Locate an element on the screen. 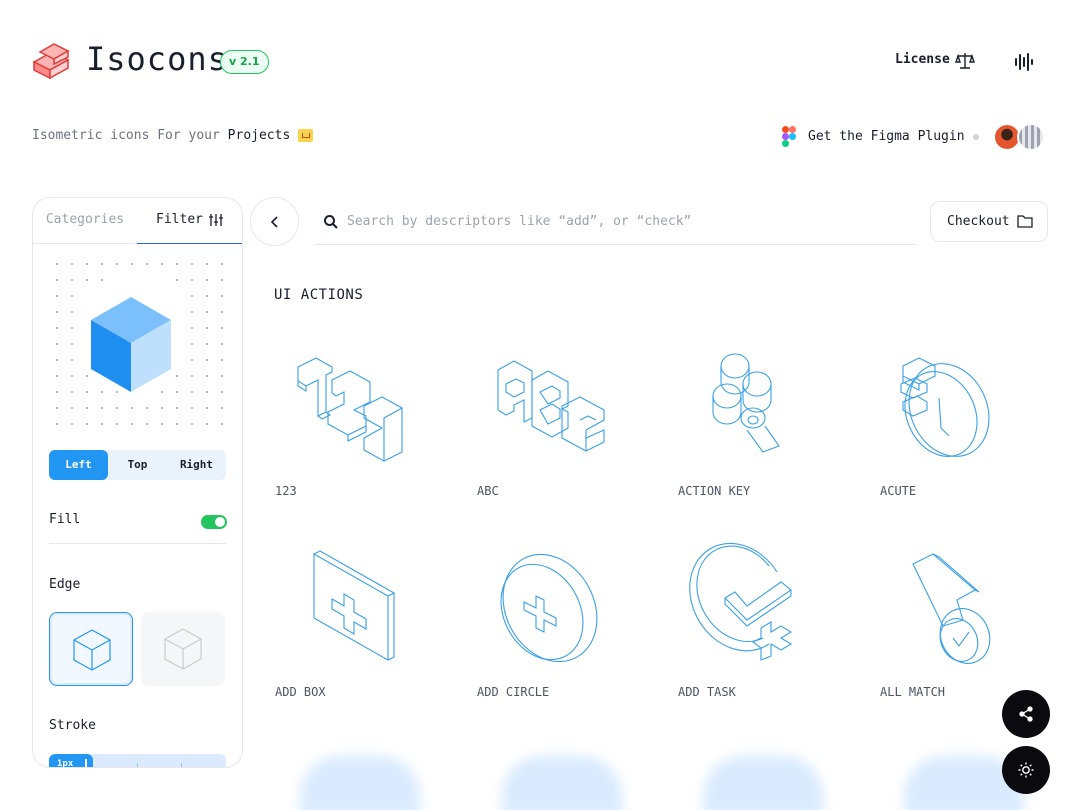 This screenshot has width=1080, height=810. fill-label: Fill is located at coordinates (65, 519).